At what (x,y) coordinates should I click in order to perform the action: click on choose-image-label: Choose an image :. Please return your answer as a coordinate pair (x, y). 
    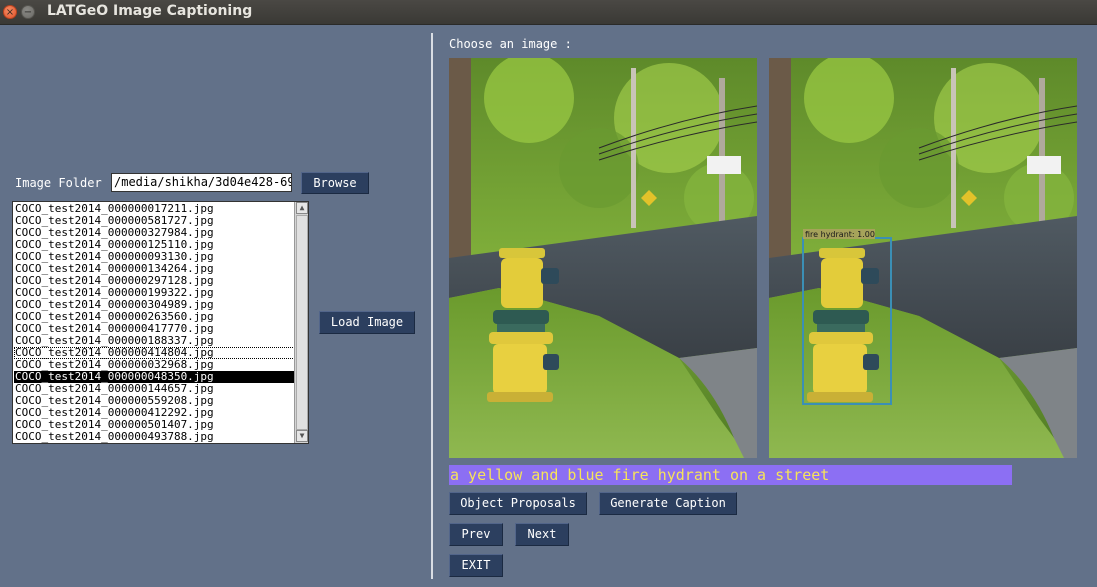
    Looking at the image, I should click on (510, 44).